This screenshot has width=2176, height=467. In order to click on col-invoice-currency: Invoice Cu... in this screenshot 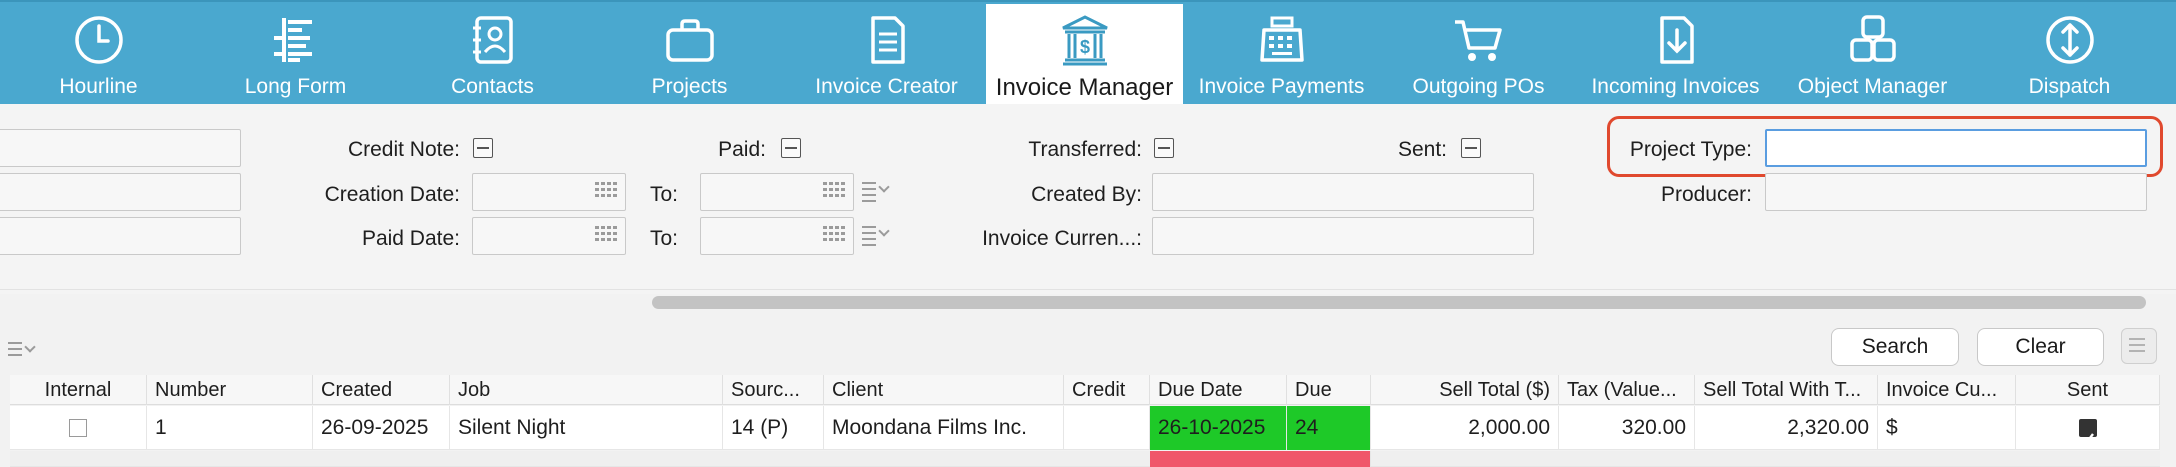, I will do `click(1947, 390)`.